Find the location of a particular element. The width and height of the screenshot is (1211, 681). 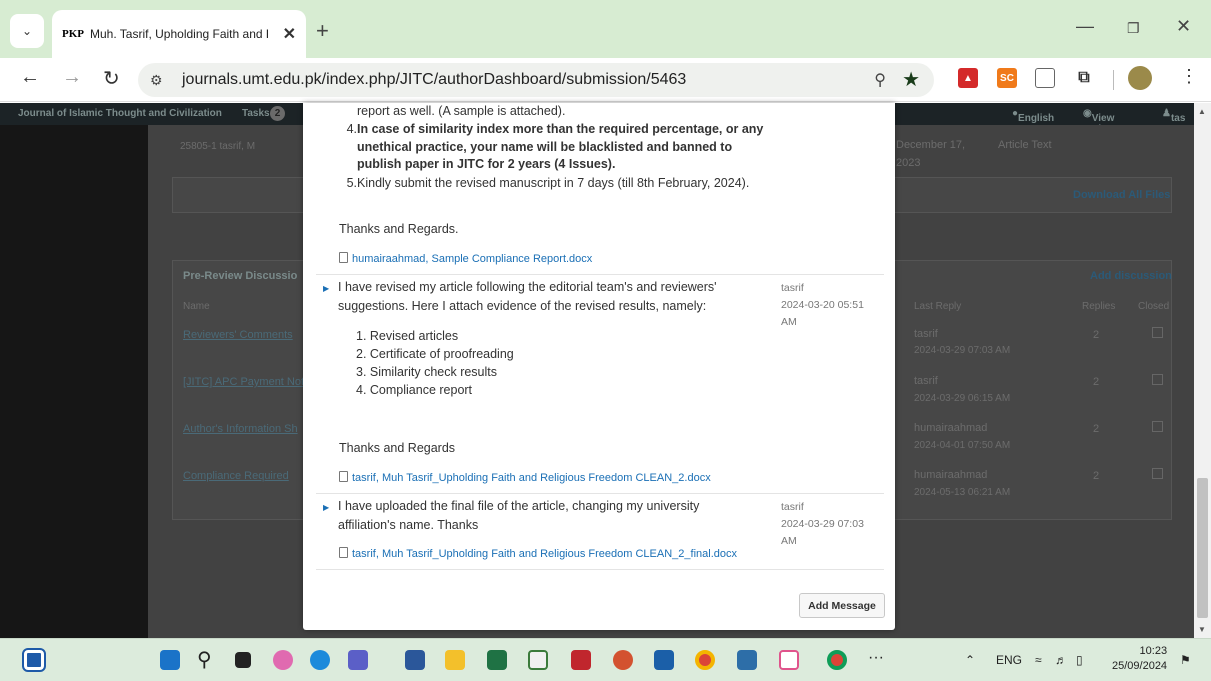

back-icon: ← is located at coordinates (30, 77).